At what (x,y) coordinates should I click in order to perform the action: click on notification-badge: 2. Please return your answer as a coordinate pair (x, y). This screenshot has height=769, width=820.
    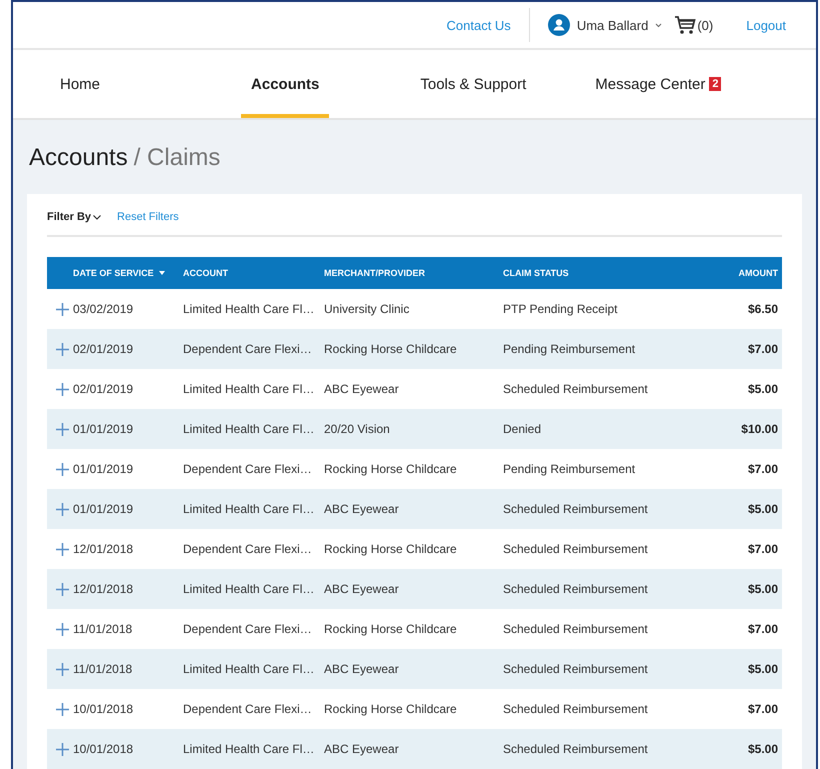
    Looking at the image, I should click on (715, 84).